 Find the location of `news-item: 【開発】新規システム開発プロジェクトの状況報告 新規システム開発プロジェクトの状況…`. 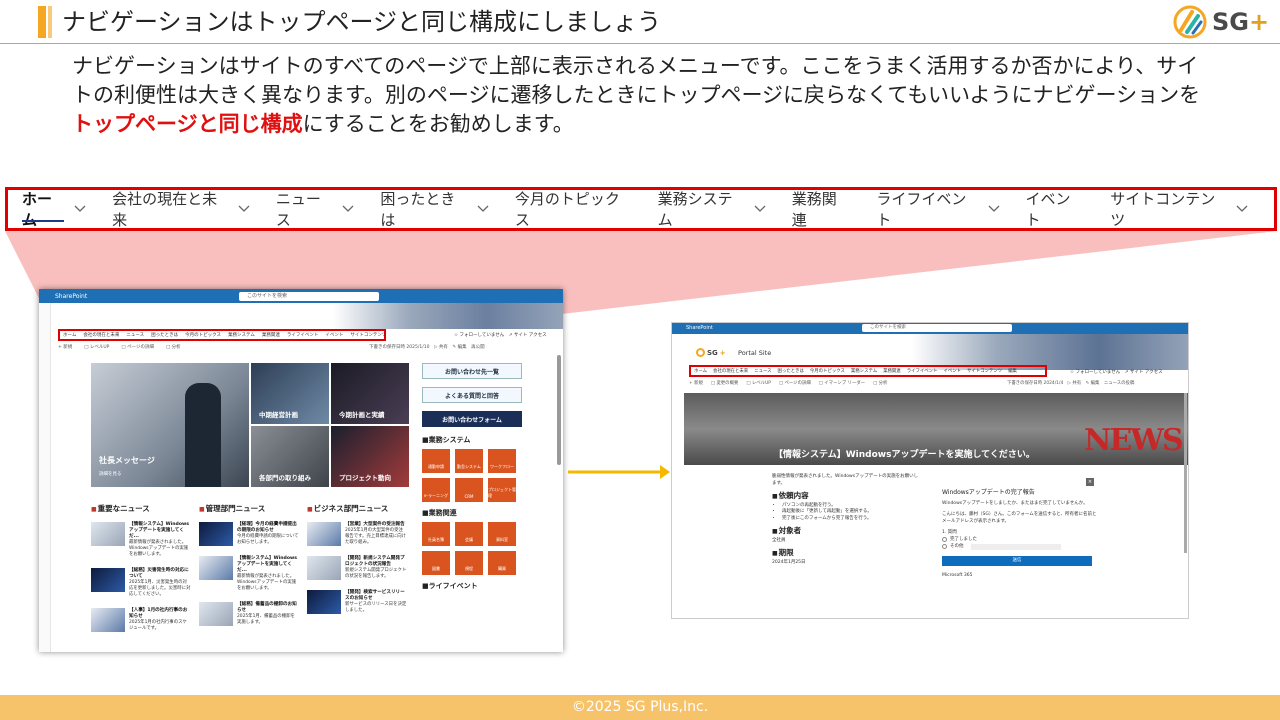

news-item: 【開発】新規システム開発プロジェクトの状況報告 新規システム開発プロジェクトの状況… is located at coordinates (357, 568).